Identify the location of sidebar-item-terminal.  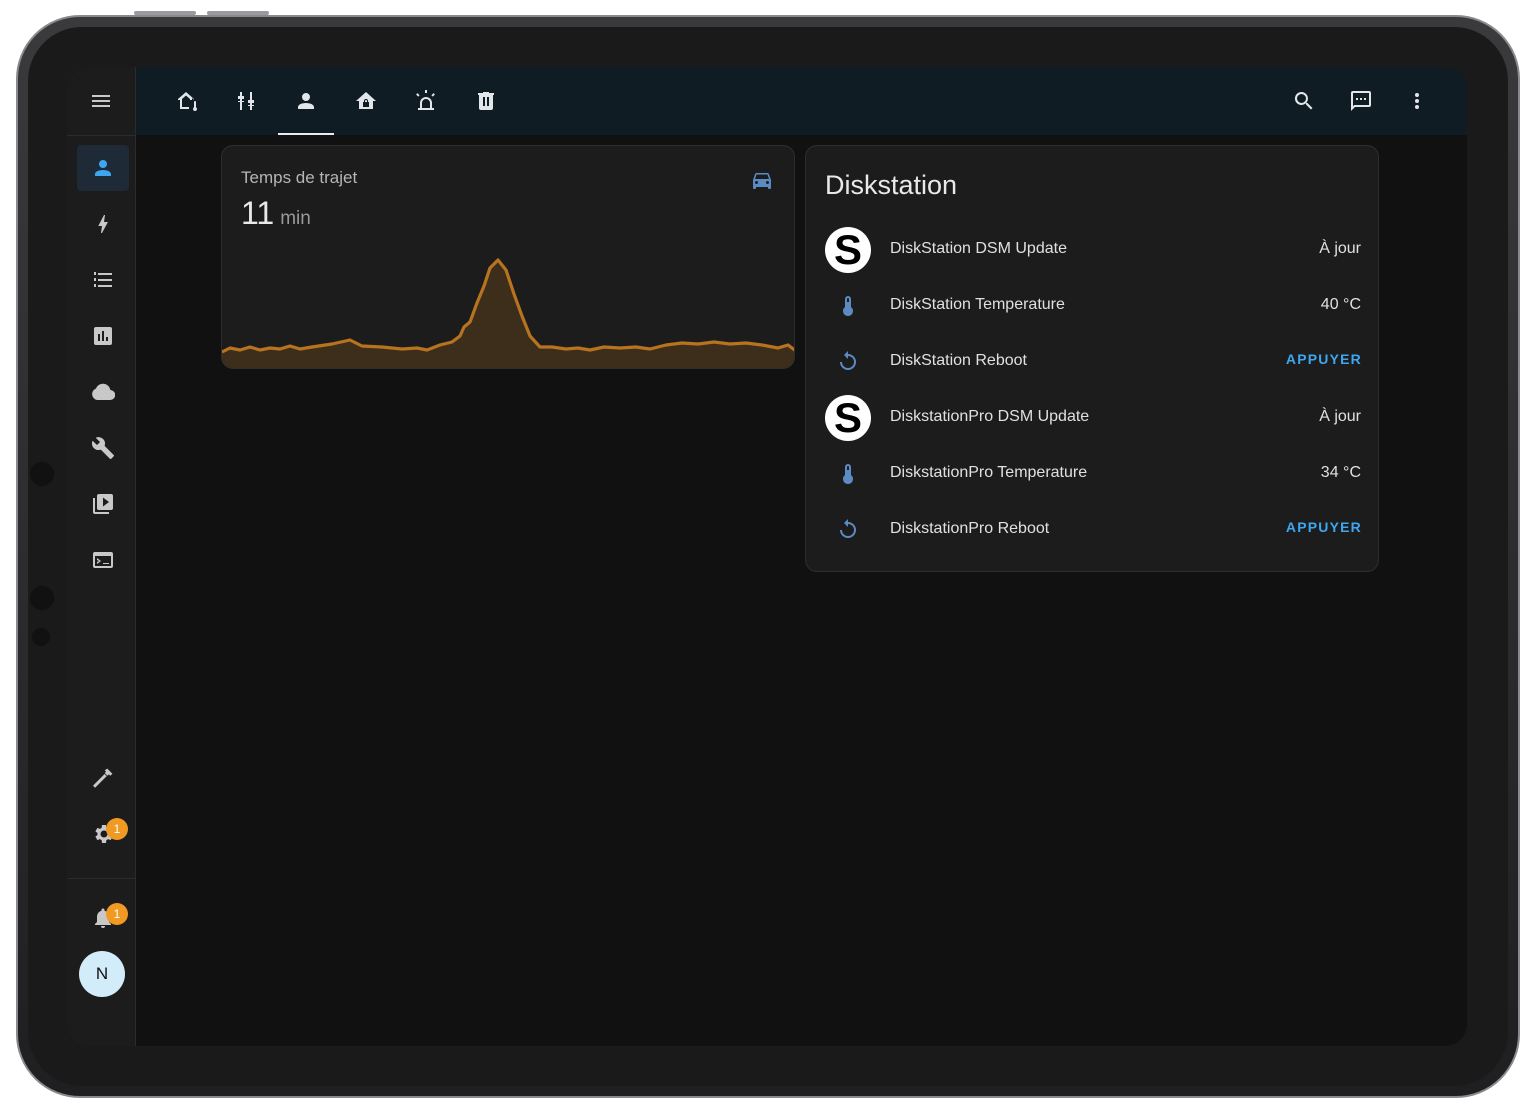
(103, 560).